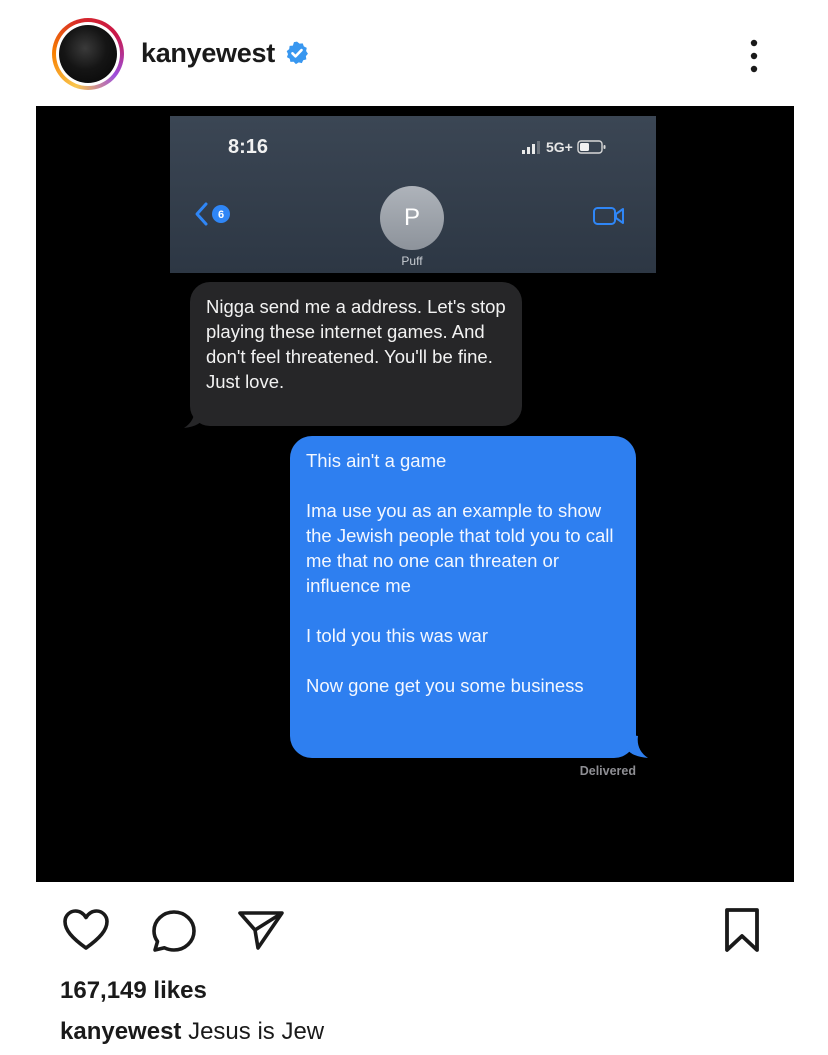  What do you see at coordinates (174, 931) in the screenshot?
I see `comment-icon` at bounding box center [174, 931].